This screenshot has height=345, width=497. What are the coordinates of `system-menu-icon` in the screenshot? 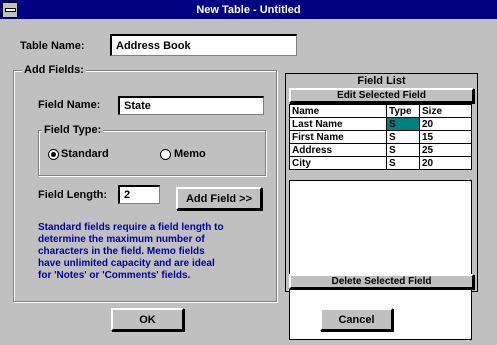 It's located at (10, 10).